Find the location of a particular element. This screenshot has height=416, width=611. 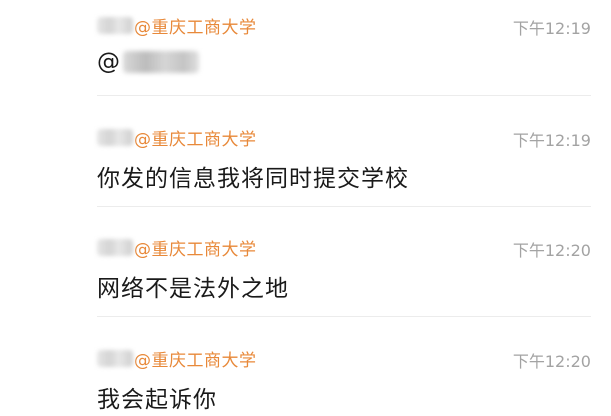

message-text: 你发的信息我将同时提交学校 is located at coordinates (253, 179).